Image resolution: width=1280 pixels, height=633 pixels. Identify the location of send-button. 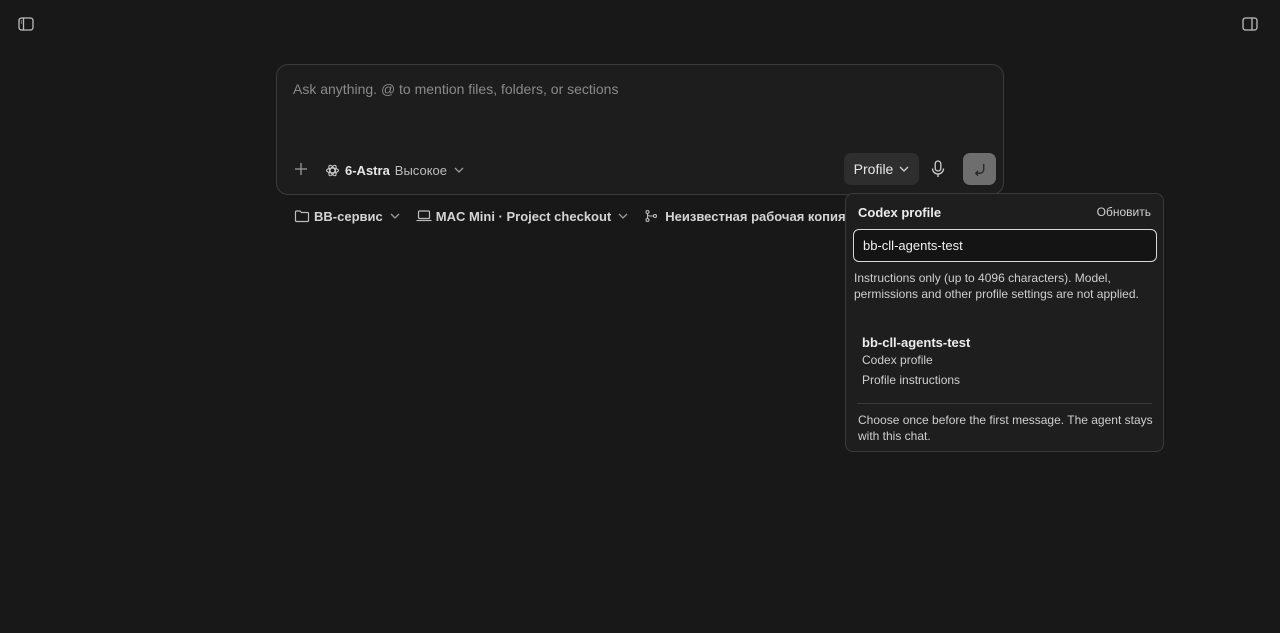
(979, 169).